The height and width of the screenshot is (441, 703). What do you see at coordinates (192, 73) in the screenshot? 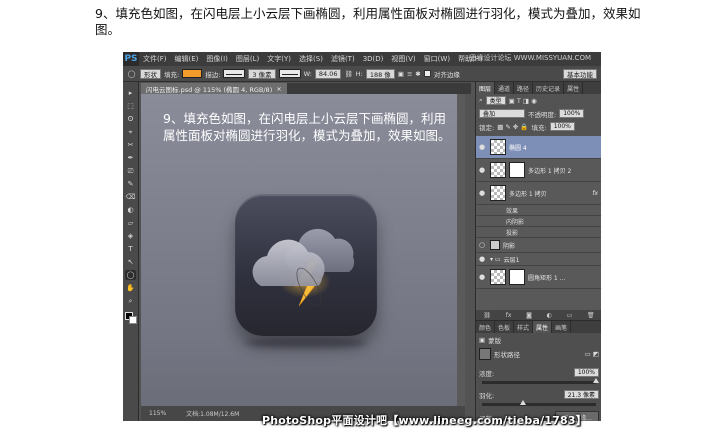
I see `fill-color-swatch` at bounding box center [192, 73].